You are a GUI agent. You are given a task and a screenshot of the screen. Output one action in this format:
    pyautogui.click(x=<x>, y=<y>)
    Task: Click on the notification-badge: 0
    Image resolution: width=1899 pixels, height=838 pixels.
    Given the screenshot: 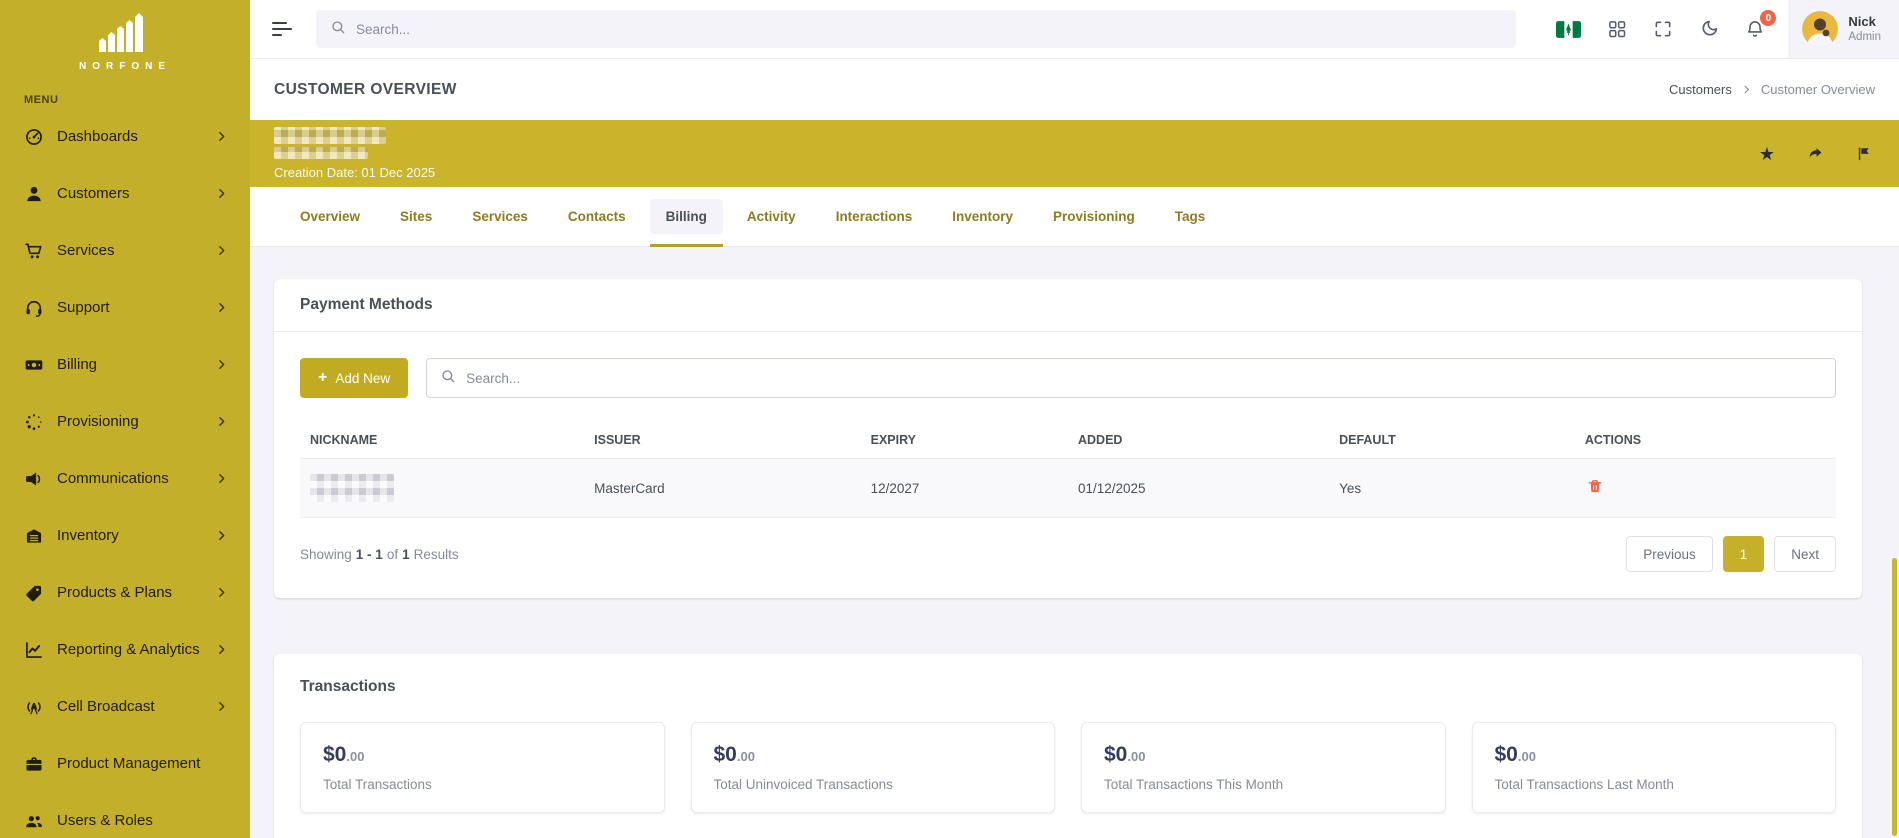 What is the action you would take?
    pyautogui.click(x=1768, y=18)
    